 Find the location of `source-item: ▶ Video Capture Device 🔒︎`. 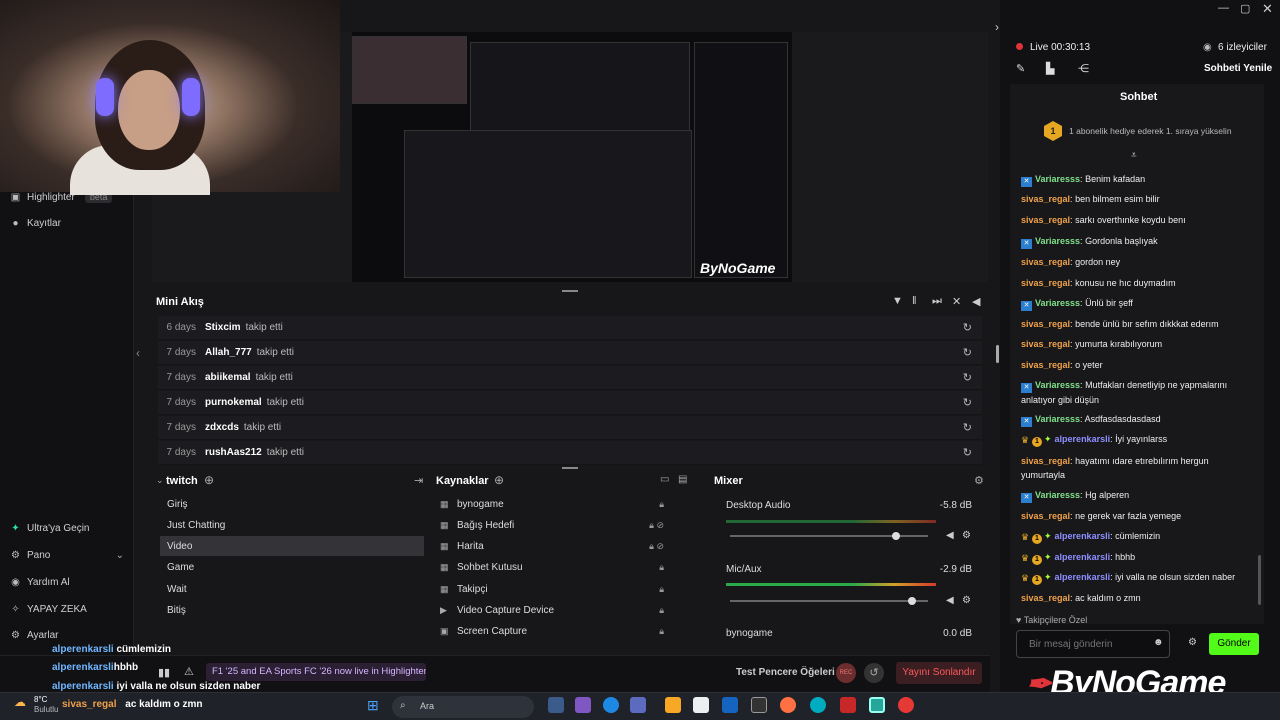

source-item: ▶ Video Capture Device 🔒︎ is located at coordinates (554, 610).